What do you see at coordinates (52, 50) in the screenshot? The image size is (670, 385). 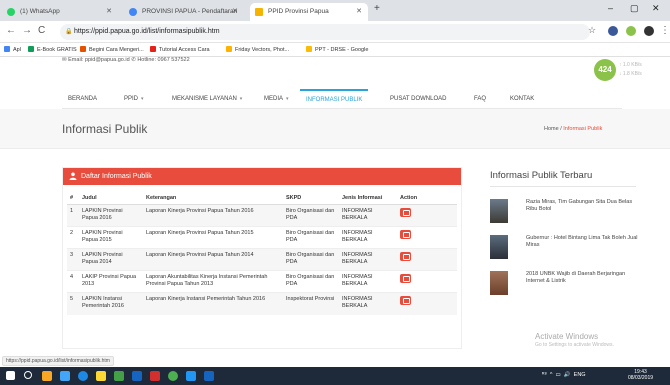 I see `bookmark-item: E-Book GRATIS` at bounding box center [52, 50].